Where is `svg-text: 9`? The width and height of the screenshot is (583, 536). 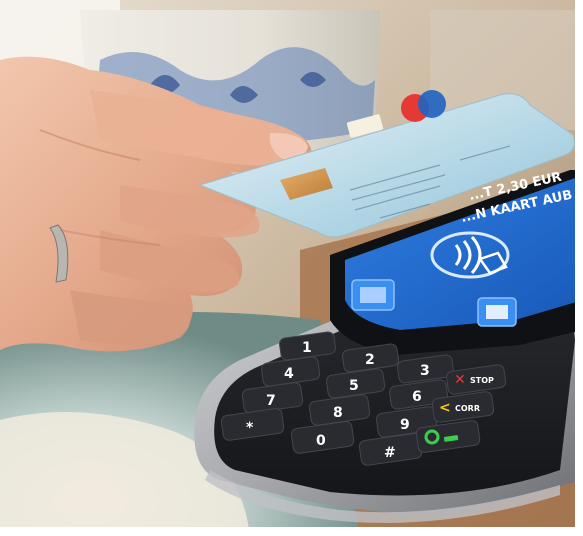 svg-text: 9 is located at coordinates (405, 425).